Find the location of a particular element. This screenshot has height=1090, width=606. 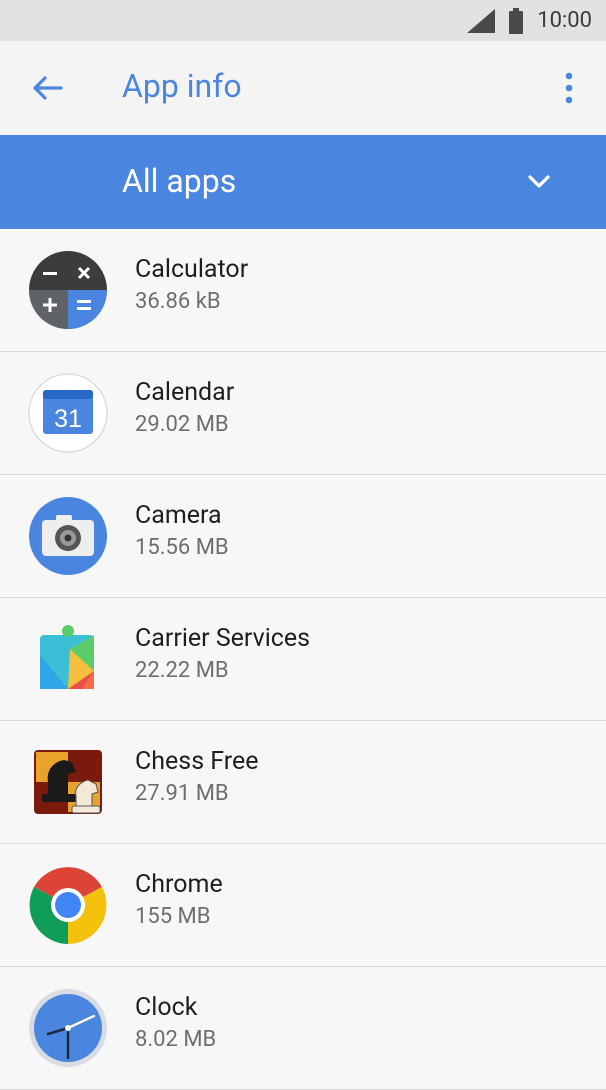

chess-icon is located at coordinates (68, 782).